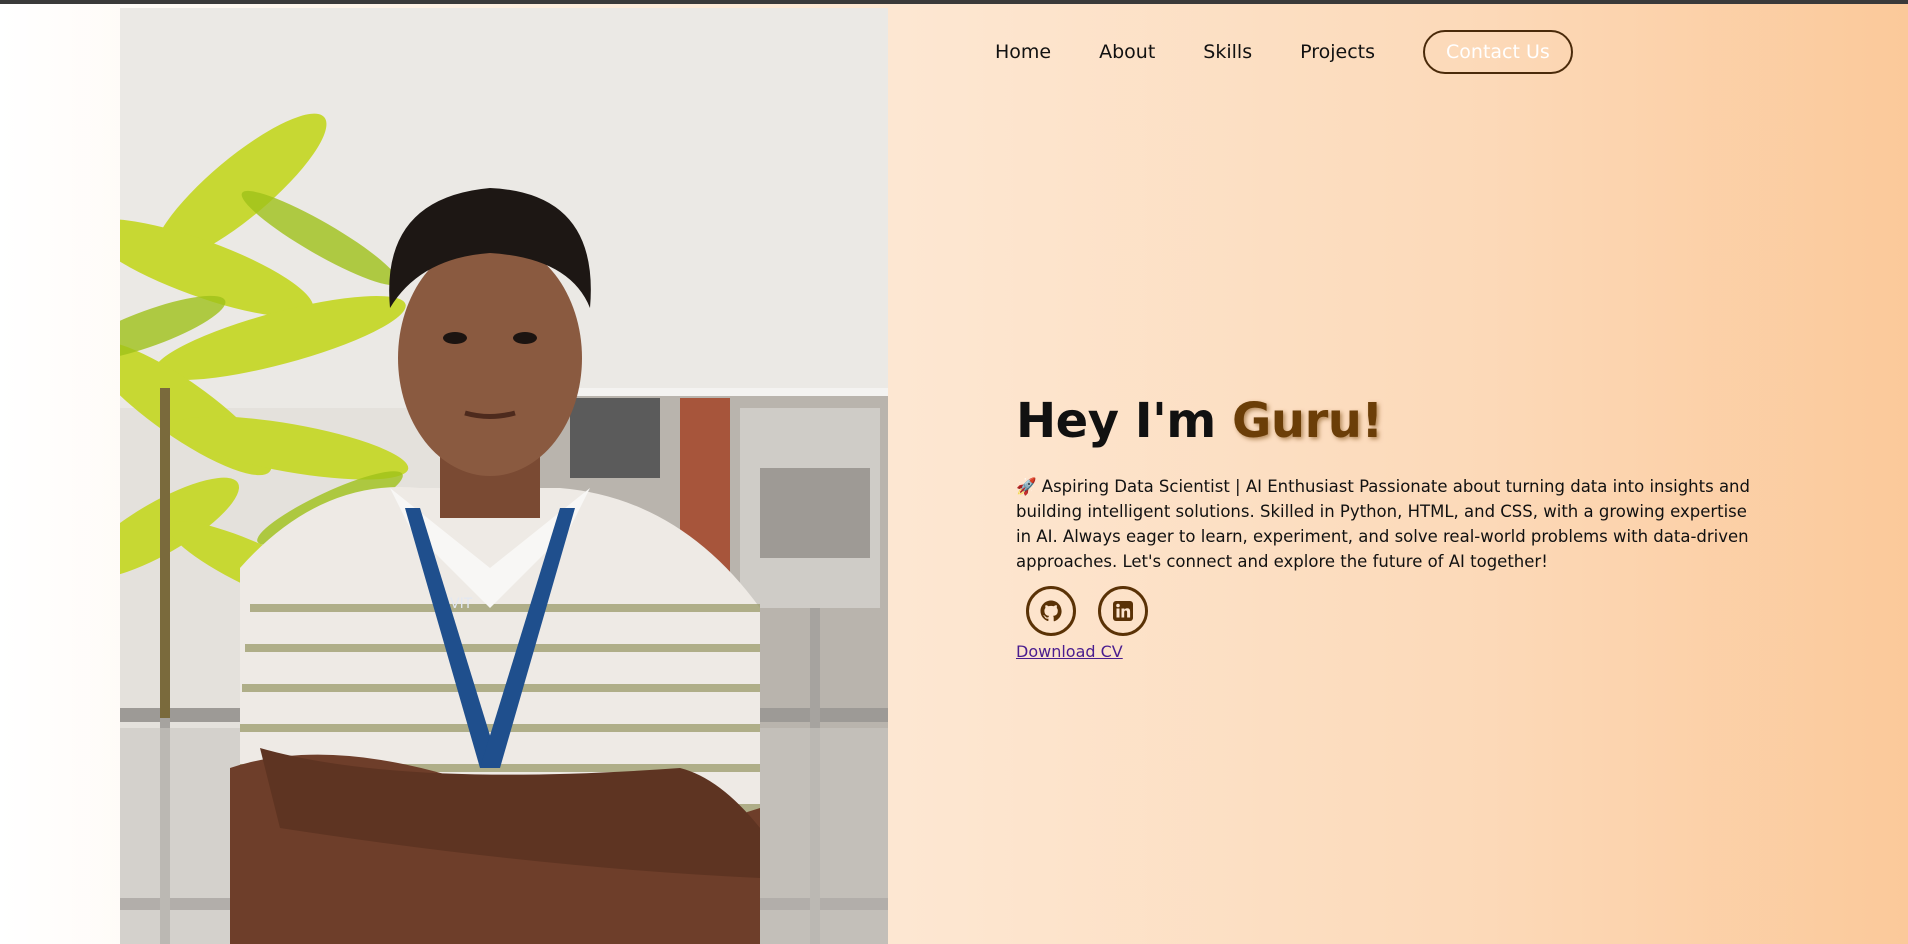 The width and height of the screenshot is (1908, 944). I want to click on hero-heading: Hey I'm Guru!, so click(1386, 421).